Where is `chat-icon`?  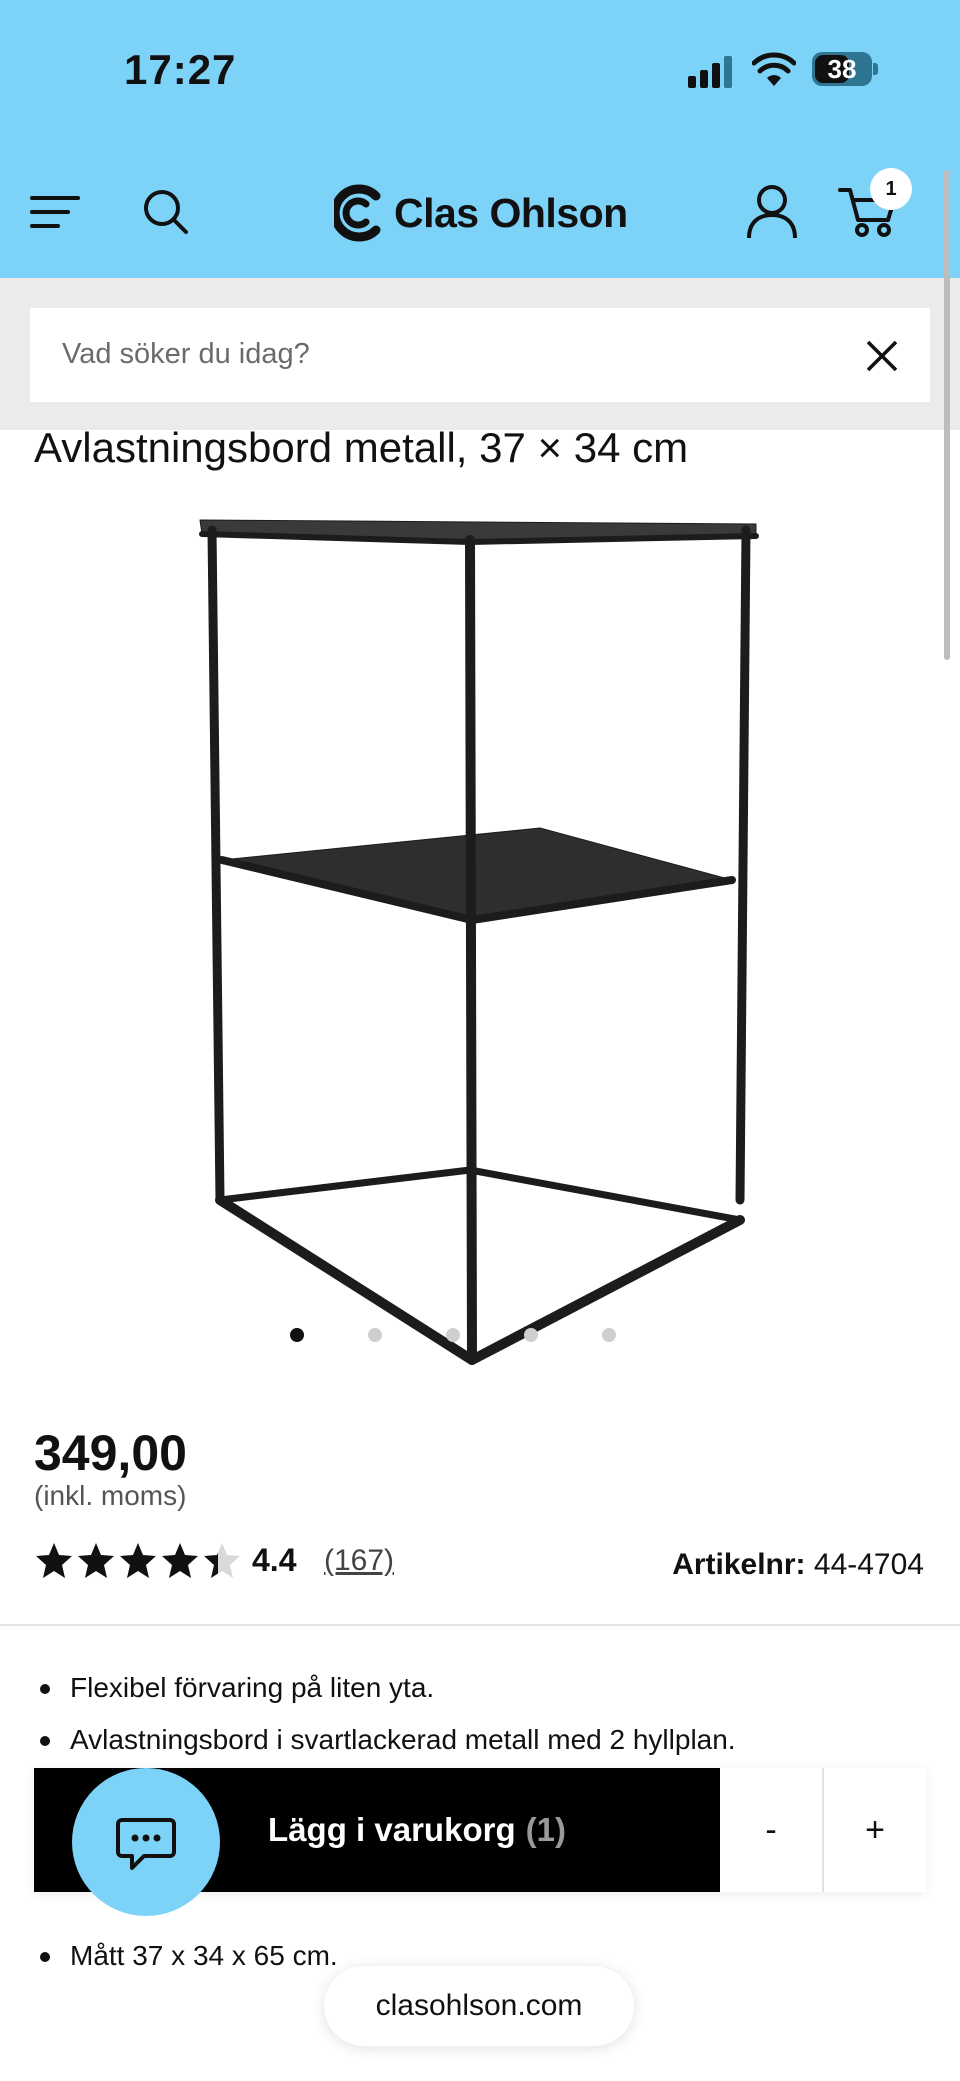
chat-icon is located at coordinates (146, 1844).